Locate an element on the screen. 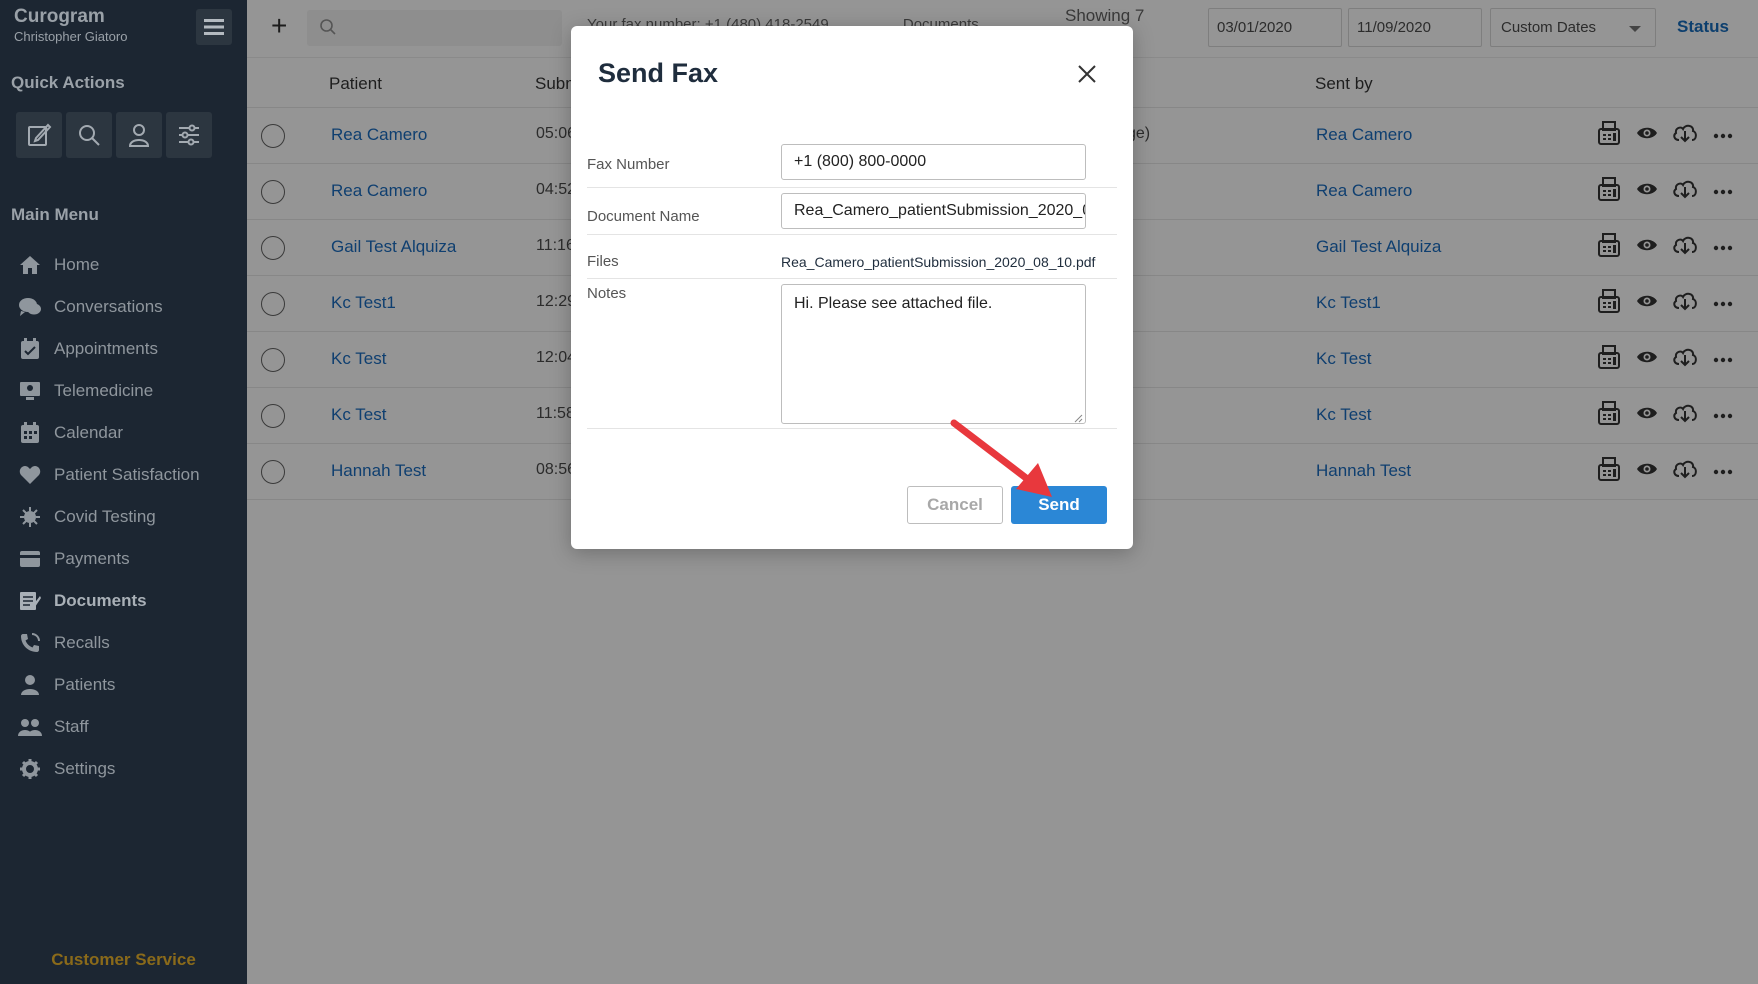  close-button is located at coordinates (1087, 74).